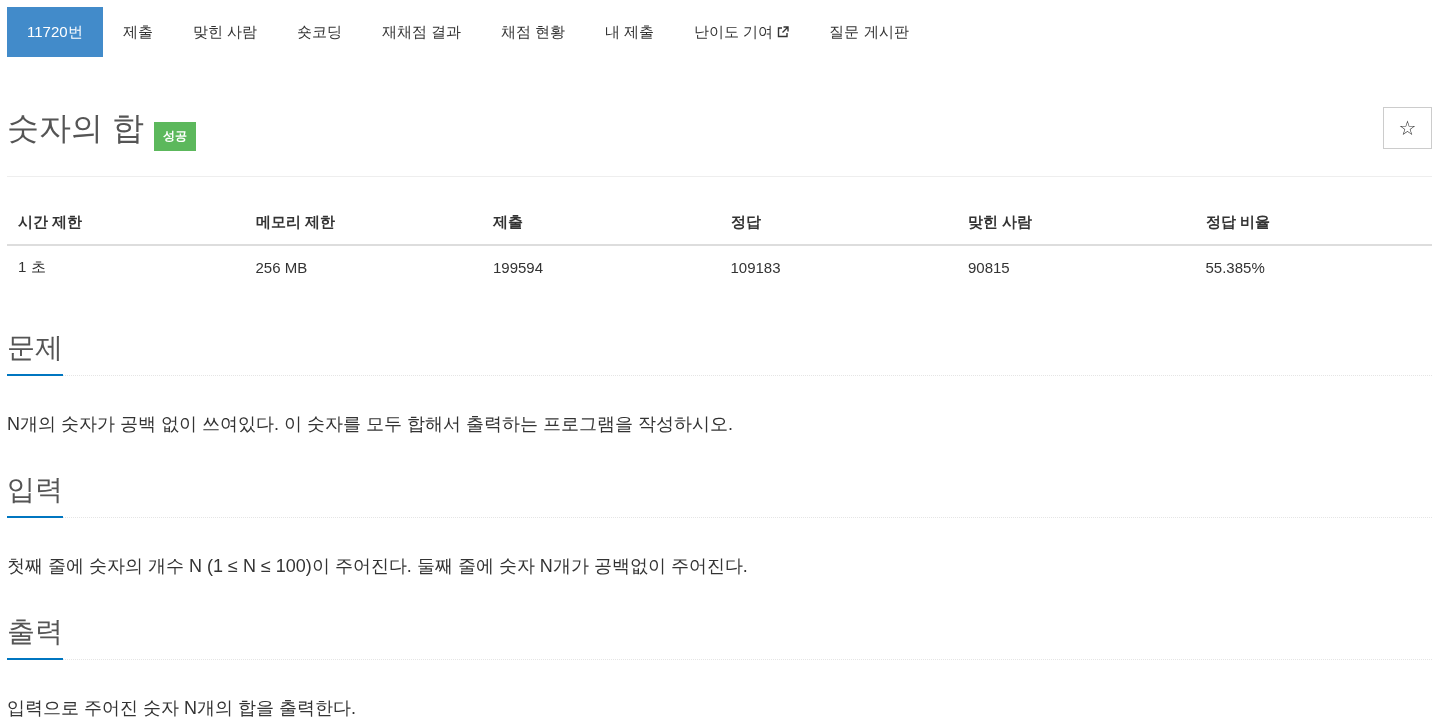 The height and width of the screenshot is (726, 1441). What do you see at coordinates (137, 32) in the screenshot?
I see `nav-tab: 제출` at bounding box center [137, 32].